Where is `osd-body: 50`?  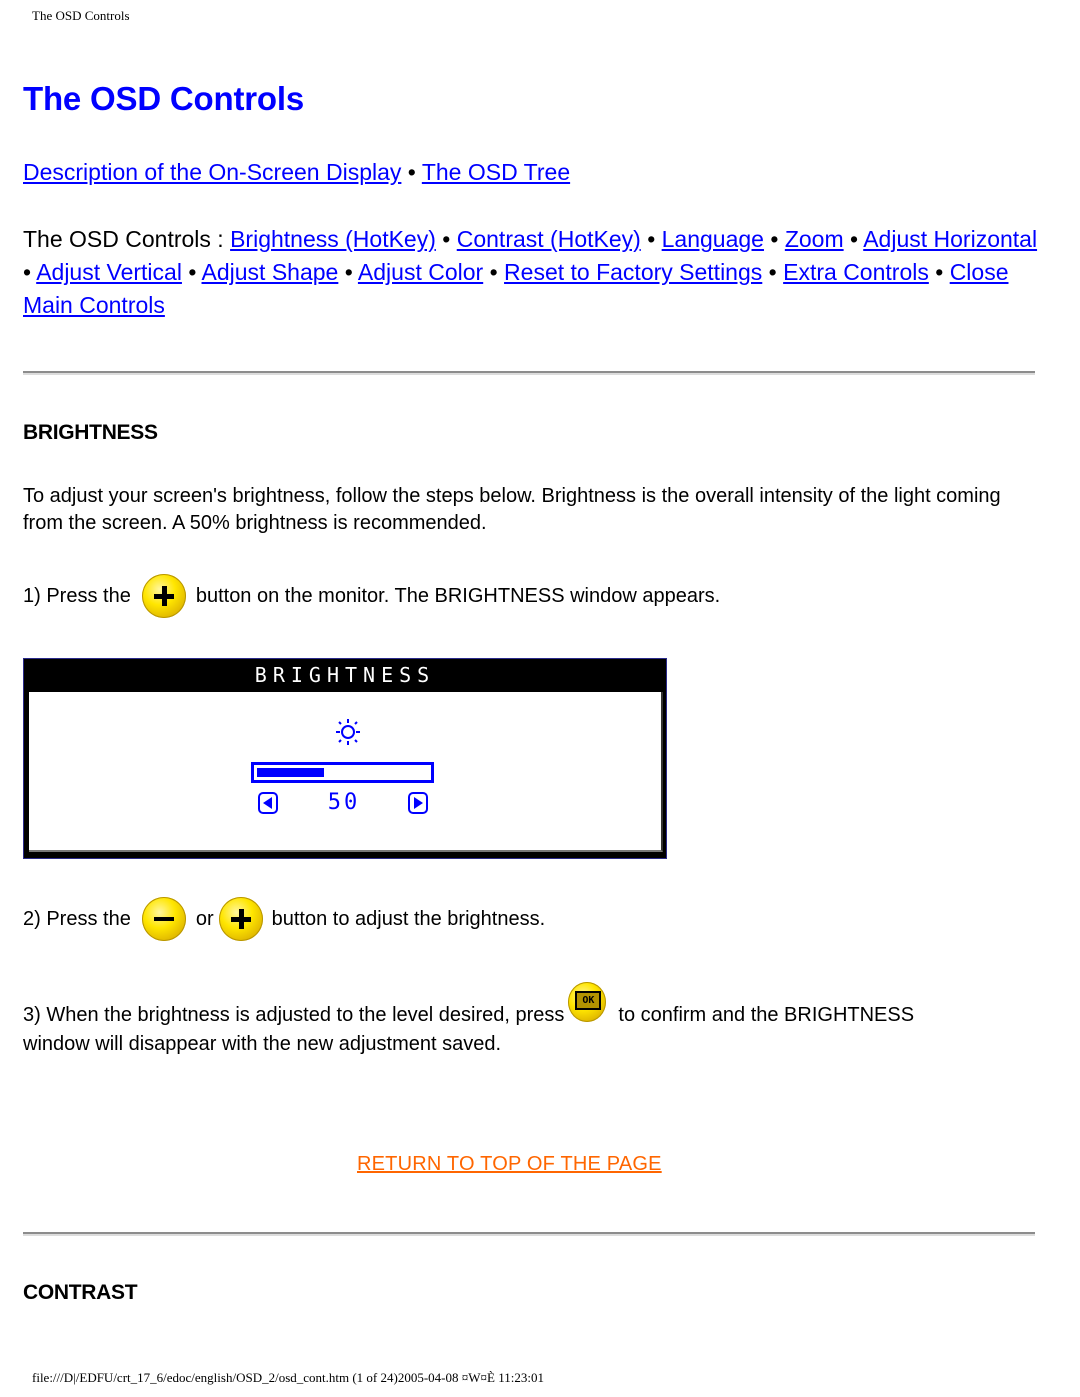 osd-body: 50 is located at coordinates (346, 772).